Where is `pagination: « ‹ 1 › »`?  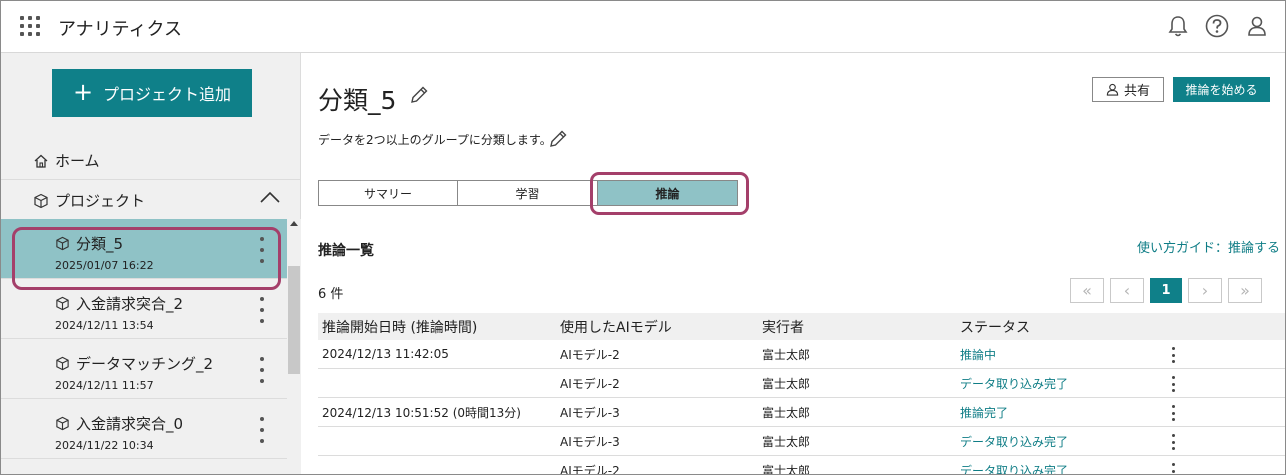
pagination: « ‹ 1 › » is located at coordinates (1166, 290).